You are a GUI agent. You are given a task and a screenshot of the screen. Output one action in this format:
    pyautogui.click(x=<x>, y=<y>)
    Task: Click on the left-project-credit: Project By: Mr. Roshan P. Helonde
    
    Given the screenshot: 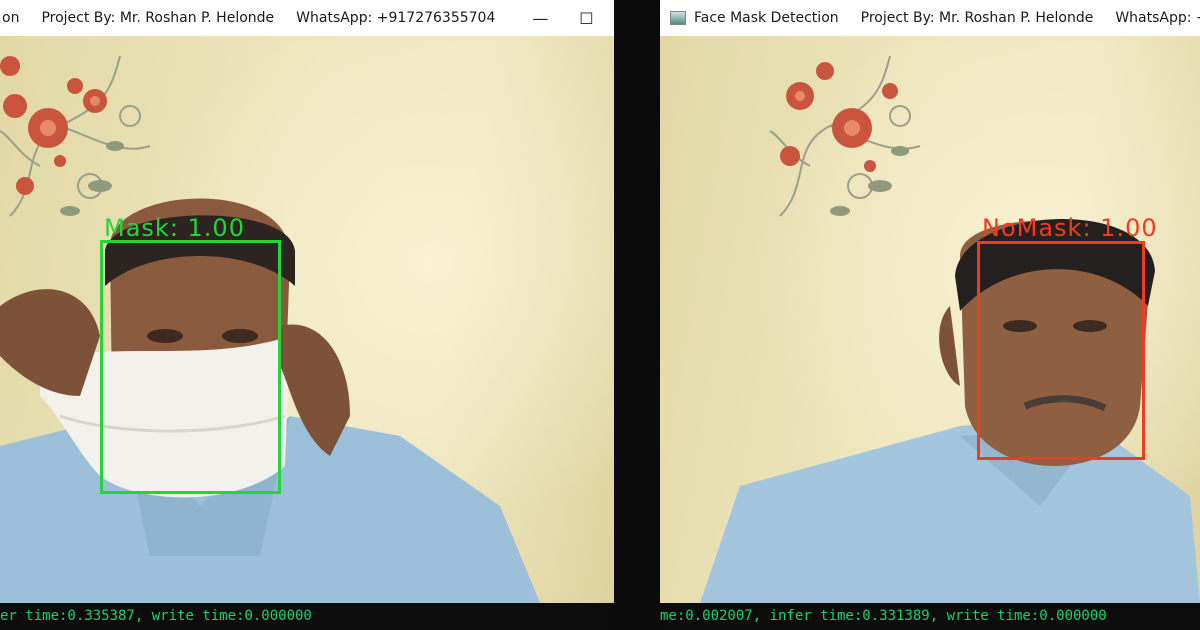 What is the action you would take?
    pyautogui.click(x=158, y=18)
    